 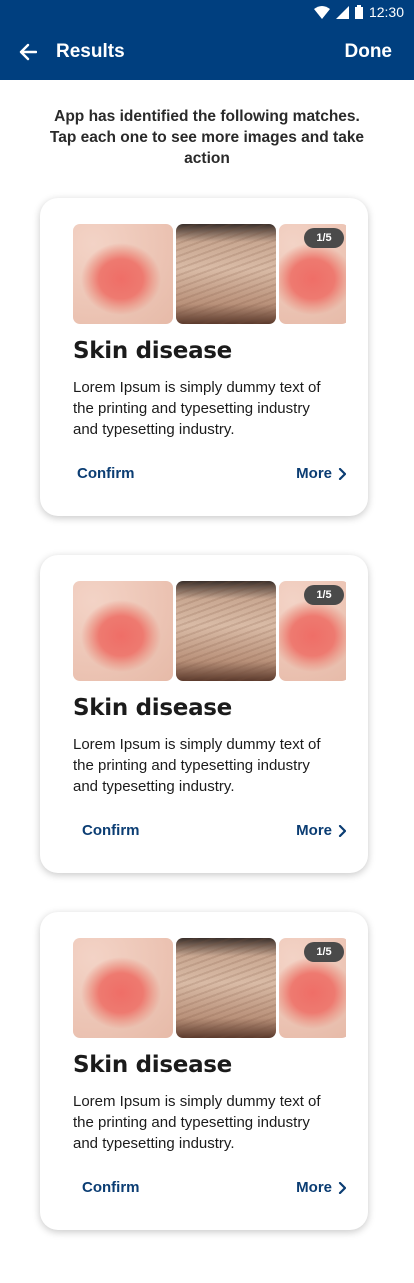 What do you see at coordinates (358, 12) in the screenshot?
I see `battery-icon` at bounding box center [358, 12].